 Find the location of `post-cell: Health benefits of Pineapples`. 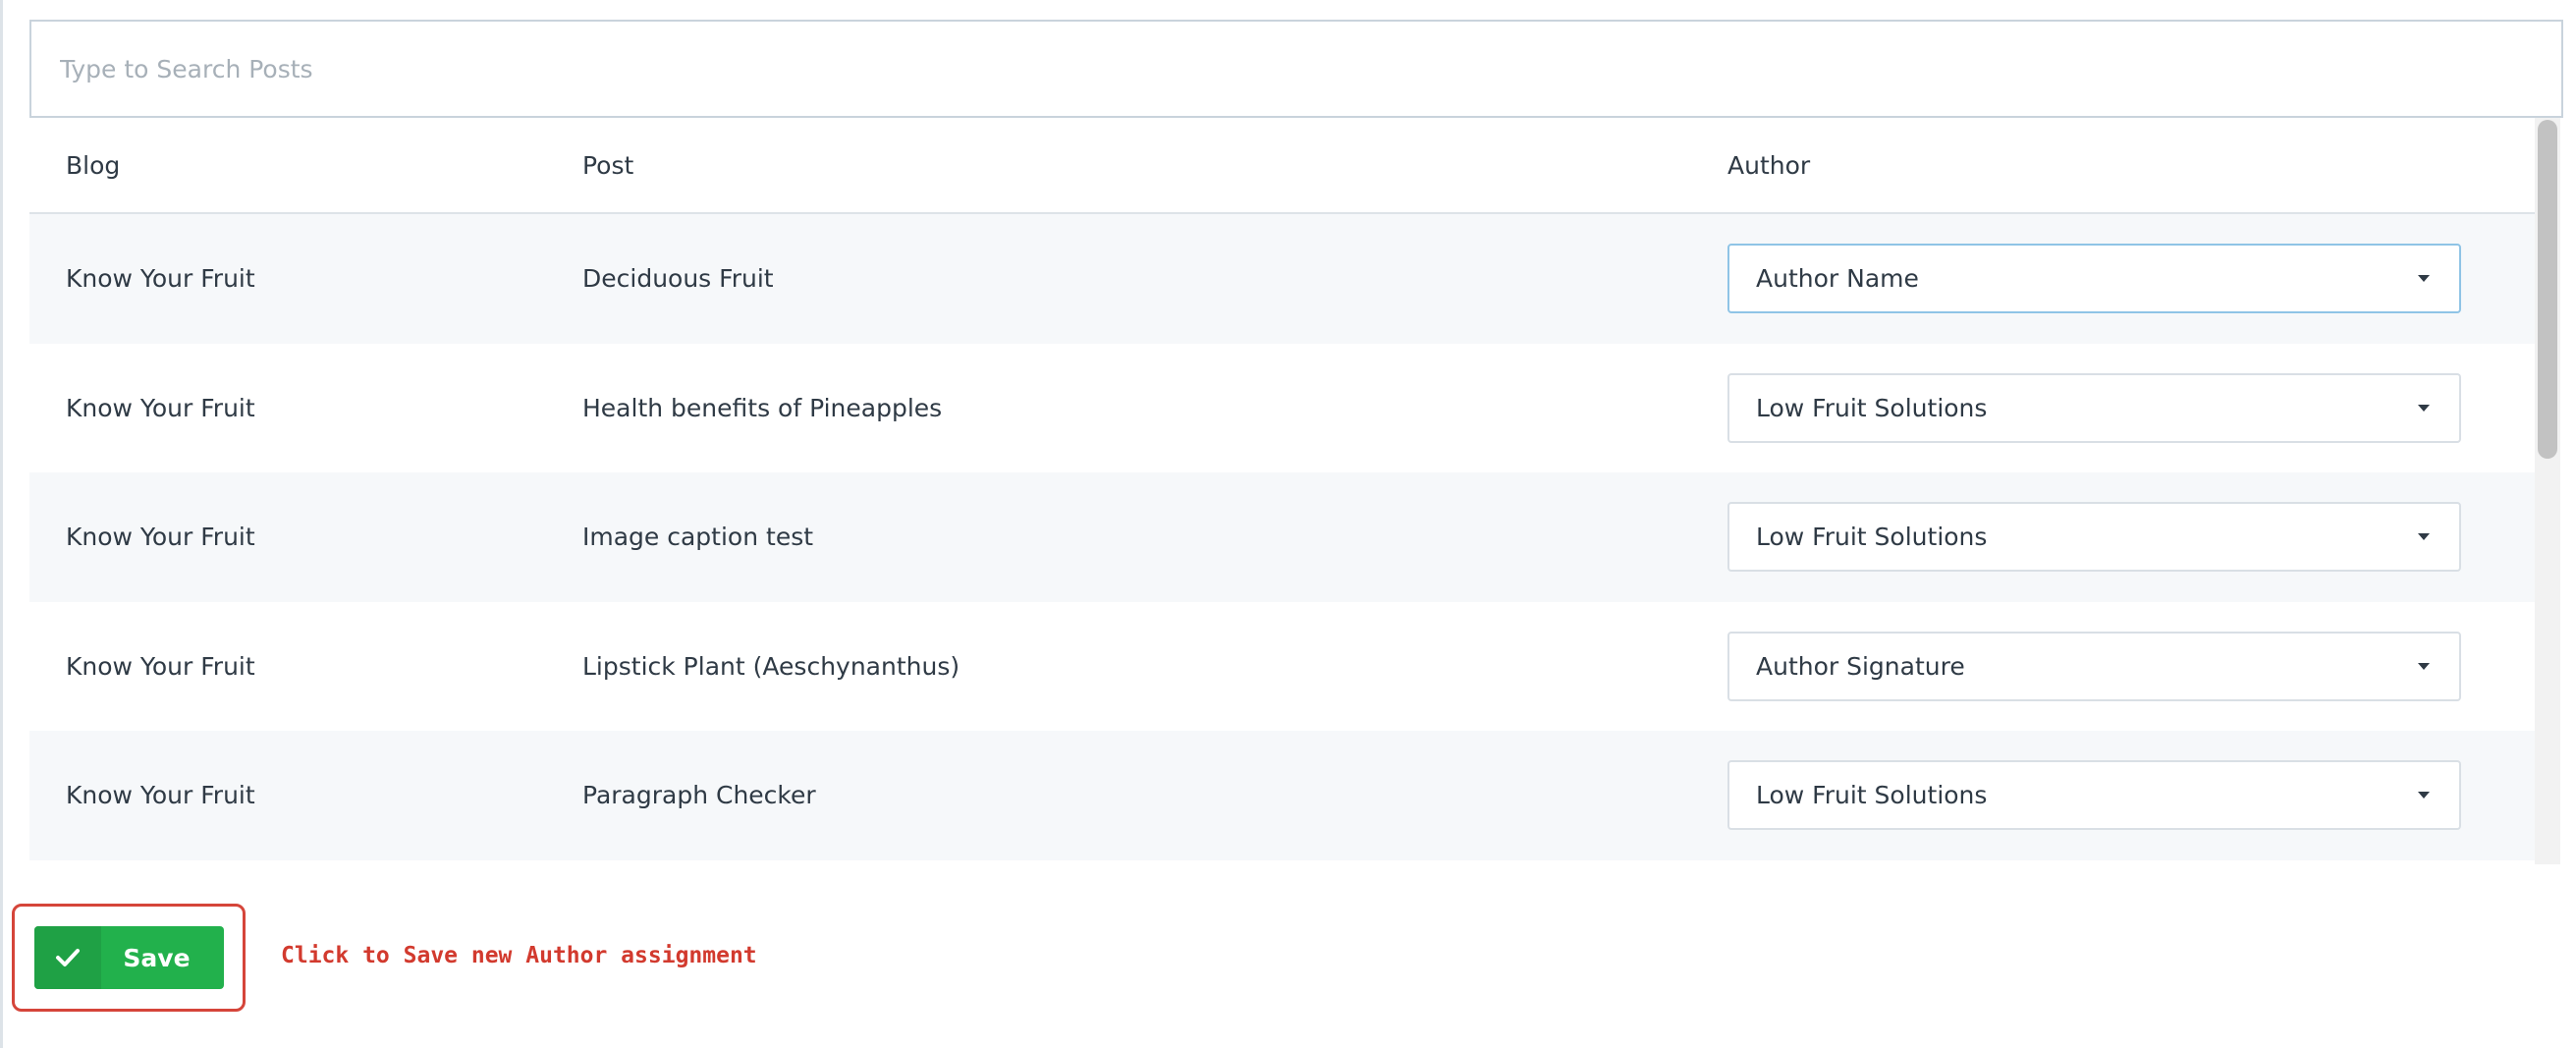

post-cell: Health benefits of Pineapples is located at coordinates (762, 408).